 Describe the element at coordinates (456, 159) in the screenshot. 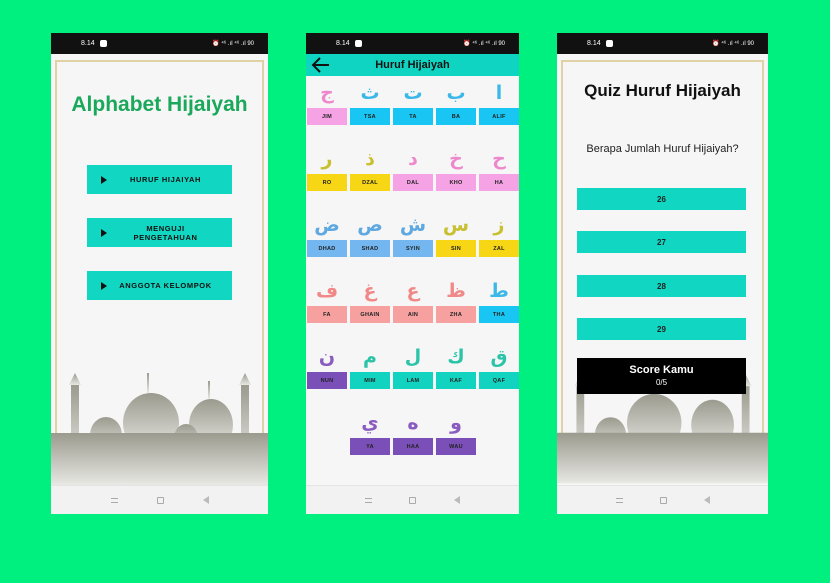

I see `letter-glyph: خ` at that location.